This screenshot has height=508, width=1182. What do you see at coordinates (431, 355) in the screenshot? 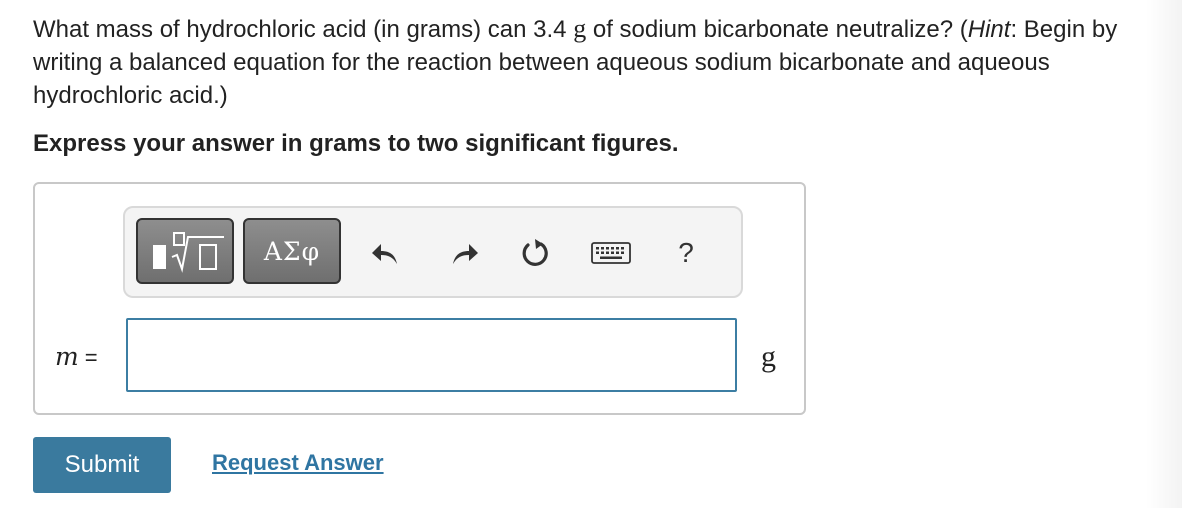
I see `answer-input` at bounding box center [431, 355].